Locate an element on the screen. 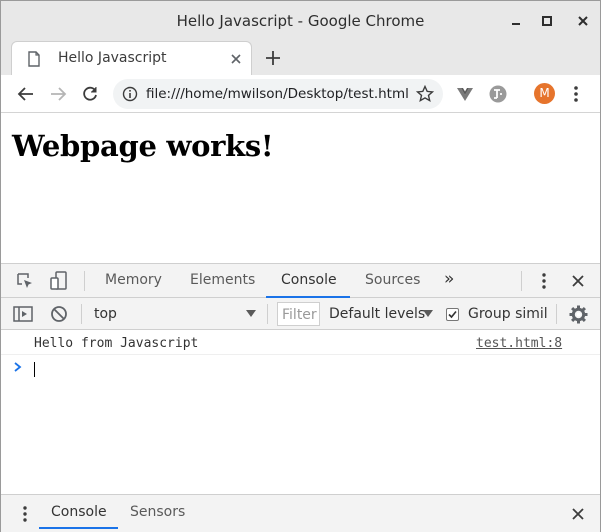  more-options-icon is located at coordinates (576, 94).